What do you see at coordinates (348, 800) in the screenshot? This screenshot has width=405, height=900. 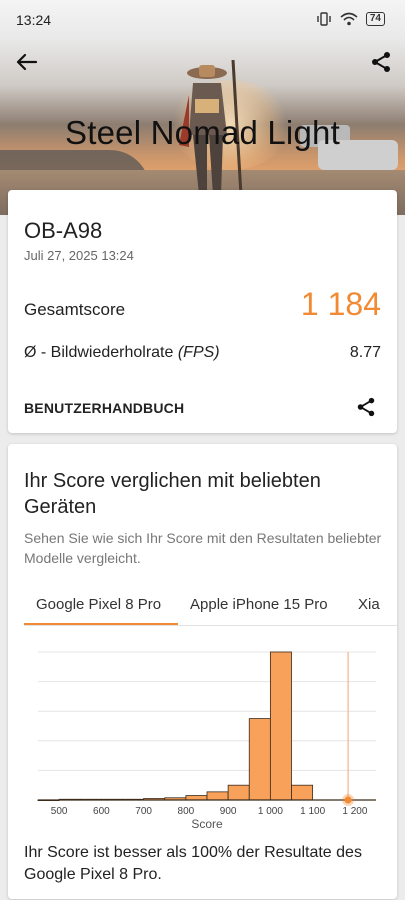 I see `your-score-marker-dot` at bounding box center [348, 800].